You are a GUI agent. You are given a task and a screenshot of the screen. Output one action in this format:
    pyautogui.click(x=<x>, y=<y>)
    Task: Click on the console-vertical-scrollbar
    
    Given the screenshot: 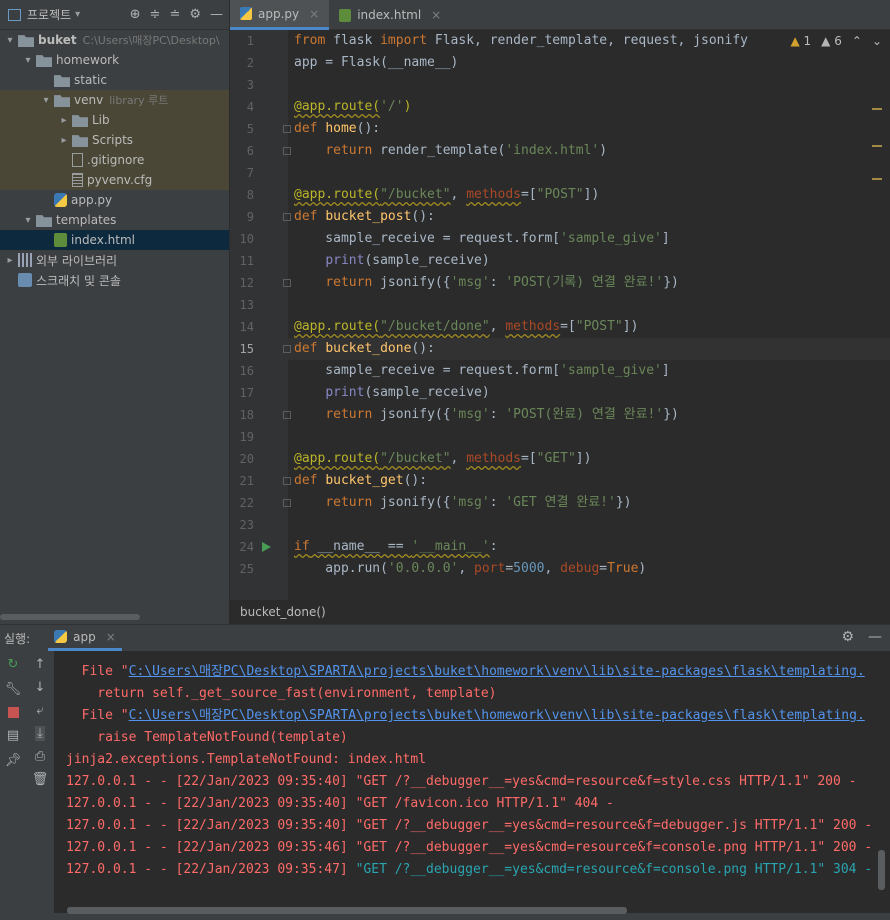 What is the action you would take?
    pyautogui.click(x=881, y=870)
    